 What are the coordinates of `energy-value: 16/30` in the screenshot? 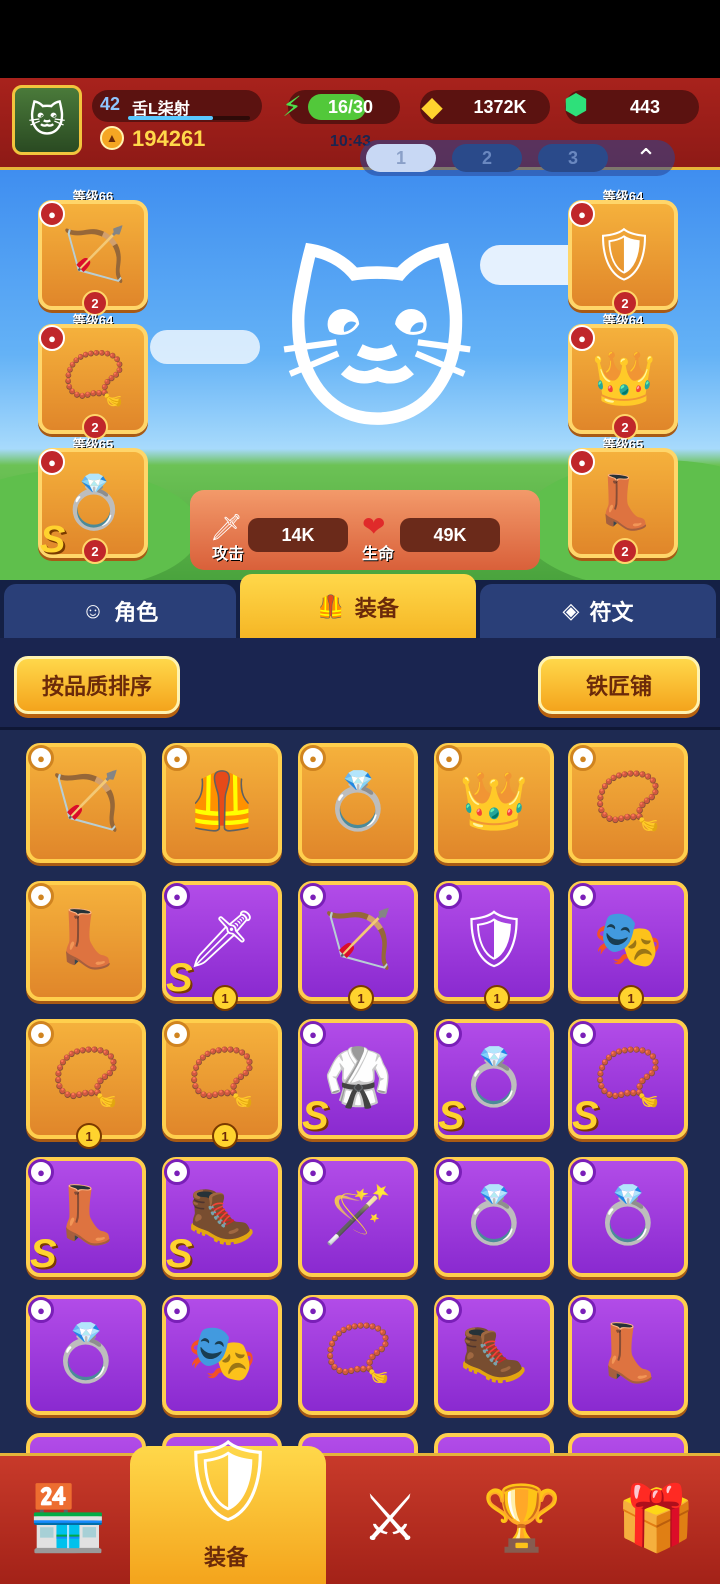 It's located at (351, 107).